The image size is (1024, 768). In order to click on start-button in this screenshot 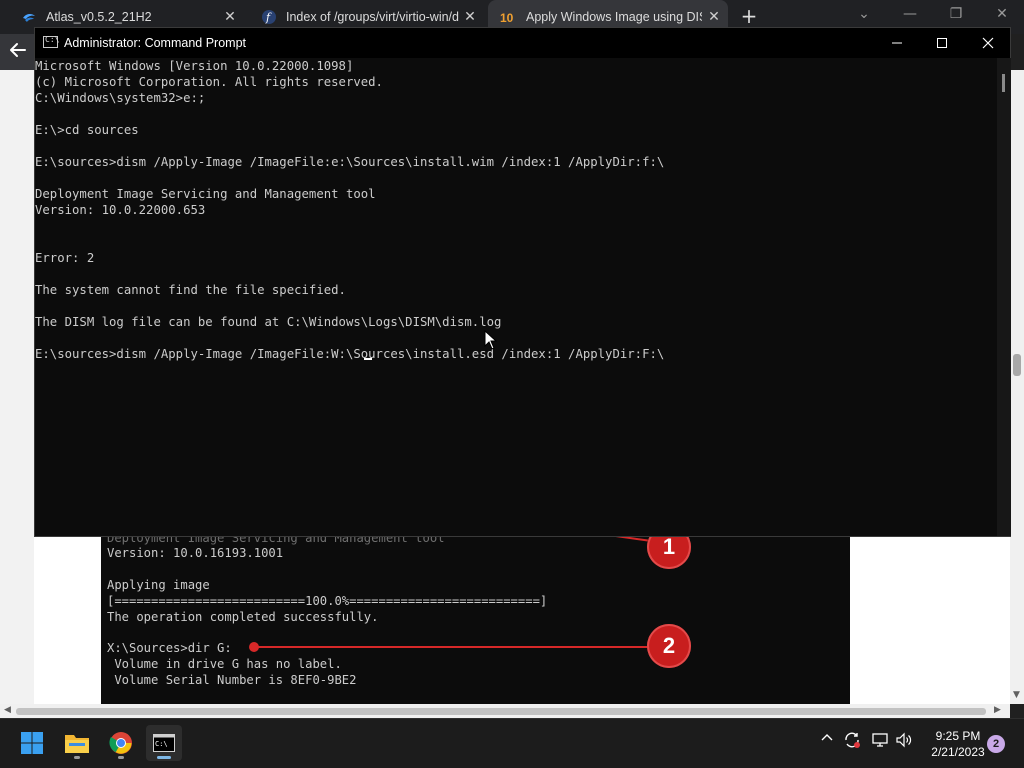, I will do `click(32, 743)`.